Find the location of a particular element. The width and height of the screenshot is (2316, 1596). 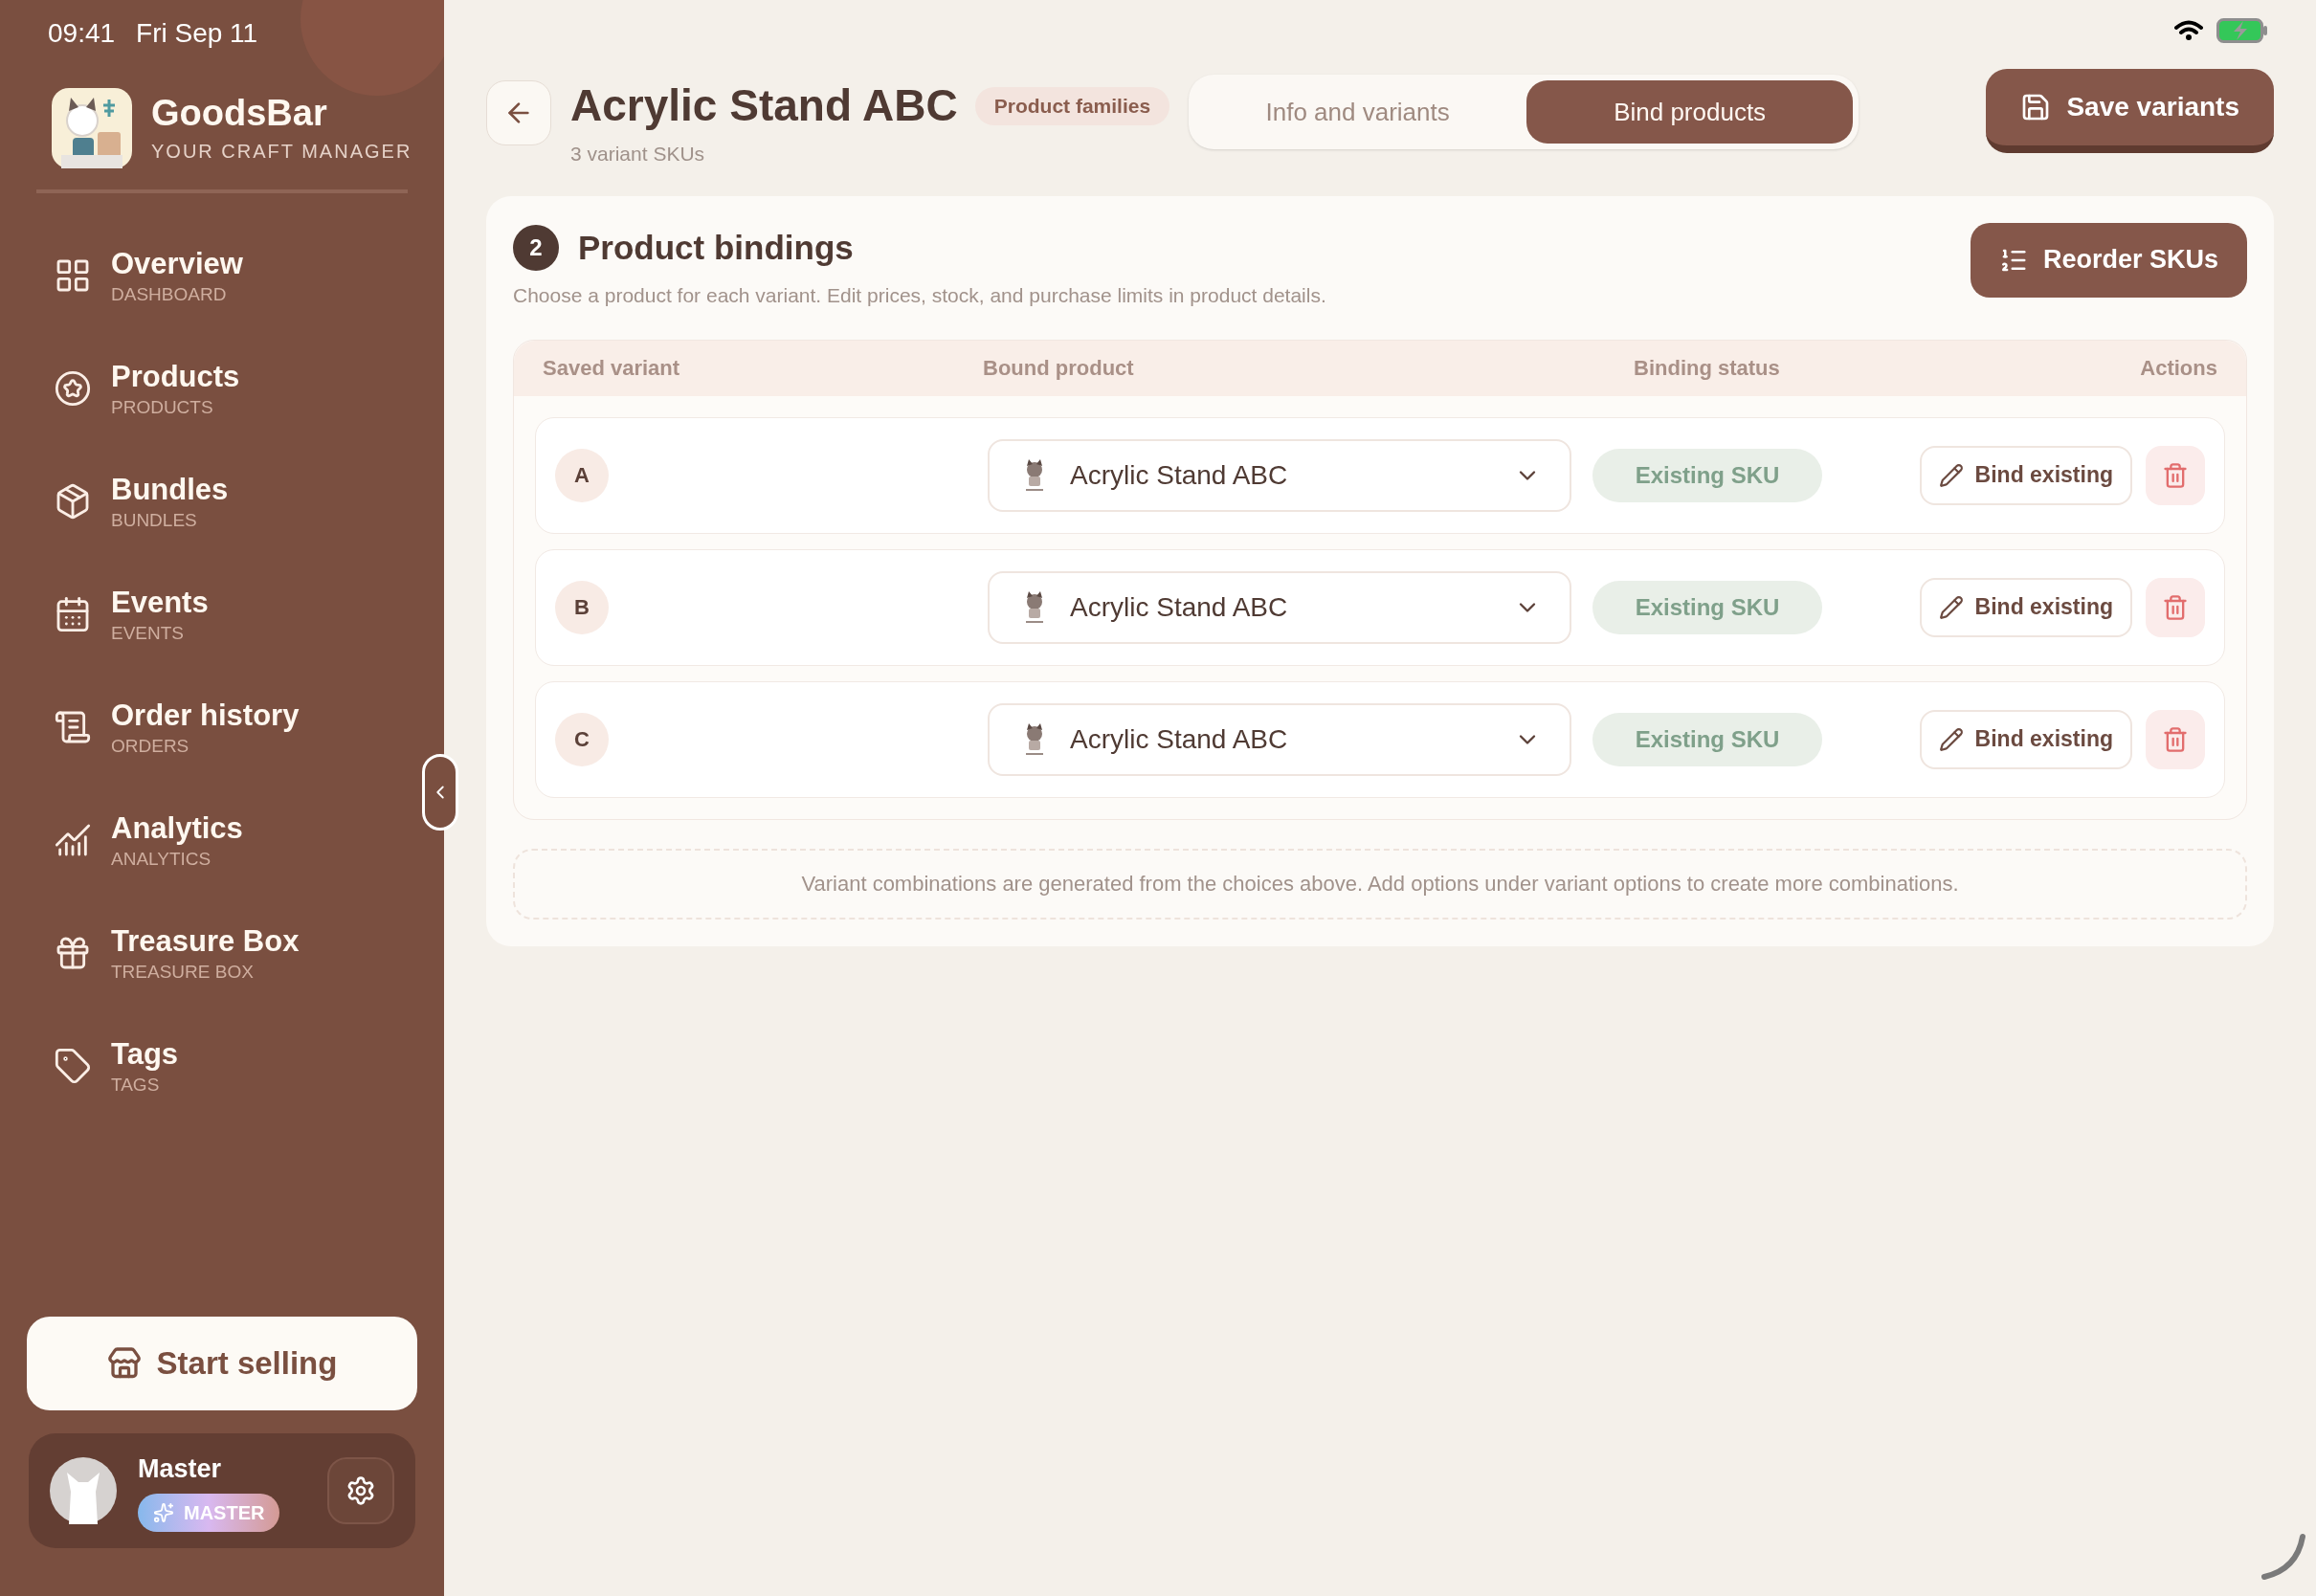

column-header: Actions is located at coordinates (2178, 369).